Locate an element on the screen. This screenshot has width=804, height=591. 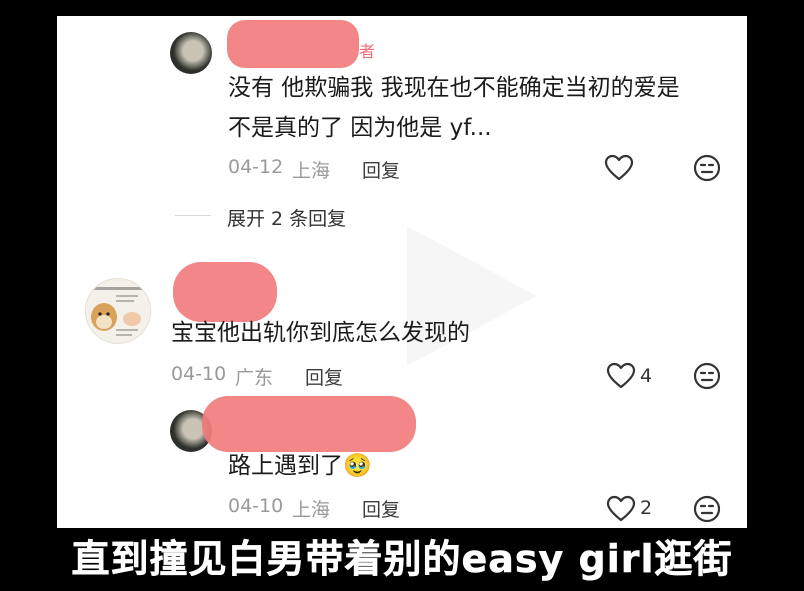
doge-avatar-icon is located at coordinates (117, 311).